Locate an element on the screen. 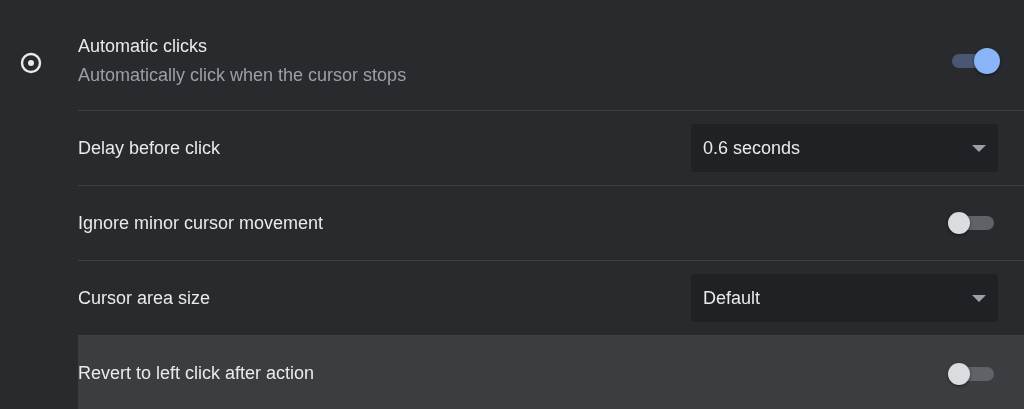 The width and height of the screenshot is (1024, 409). setting-label: Cursor area size is located at coordinates (145, 298).